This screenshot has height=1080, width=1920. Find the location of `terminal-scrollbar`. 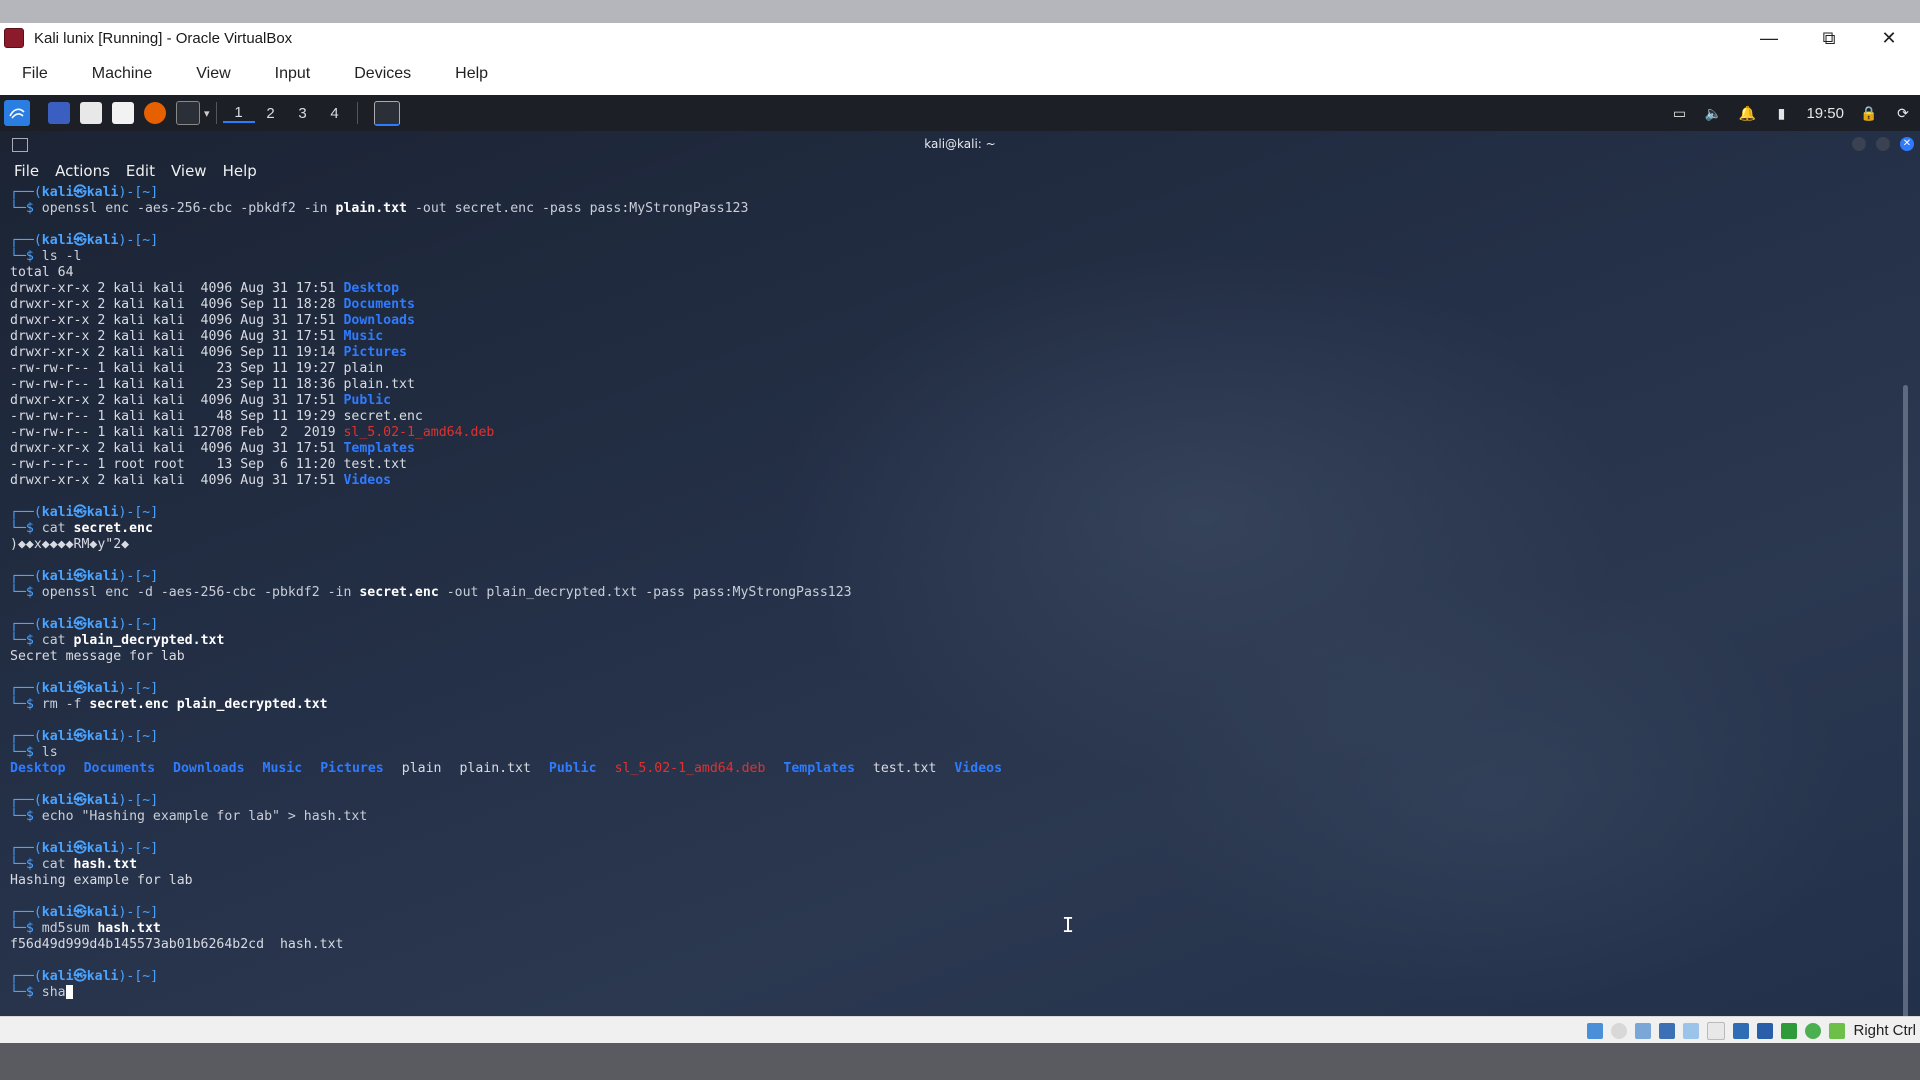

terminal-scrollbar is located at coordinates (1905, 700).